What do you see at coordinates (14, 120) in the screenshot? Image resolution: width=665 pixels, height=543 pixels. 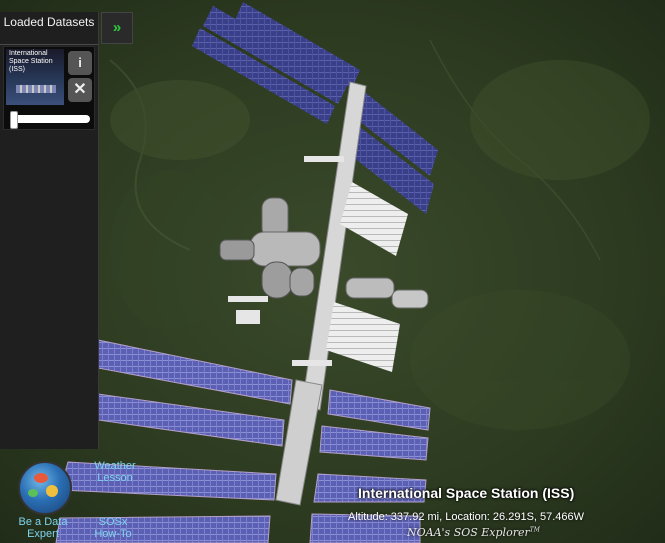 I see `slider-handle` at bounding box center [14, 120].